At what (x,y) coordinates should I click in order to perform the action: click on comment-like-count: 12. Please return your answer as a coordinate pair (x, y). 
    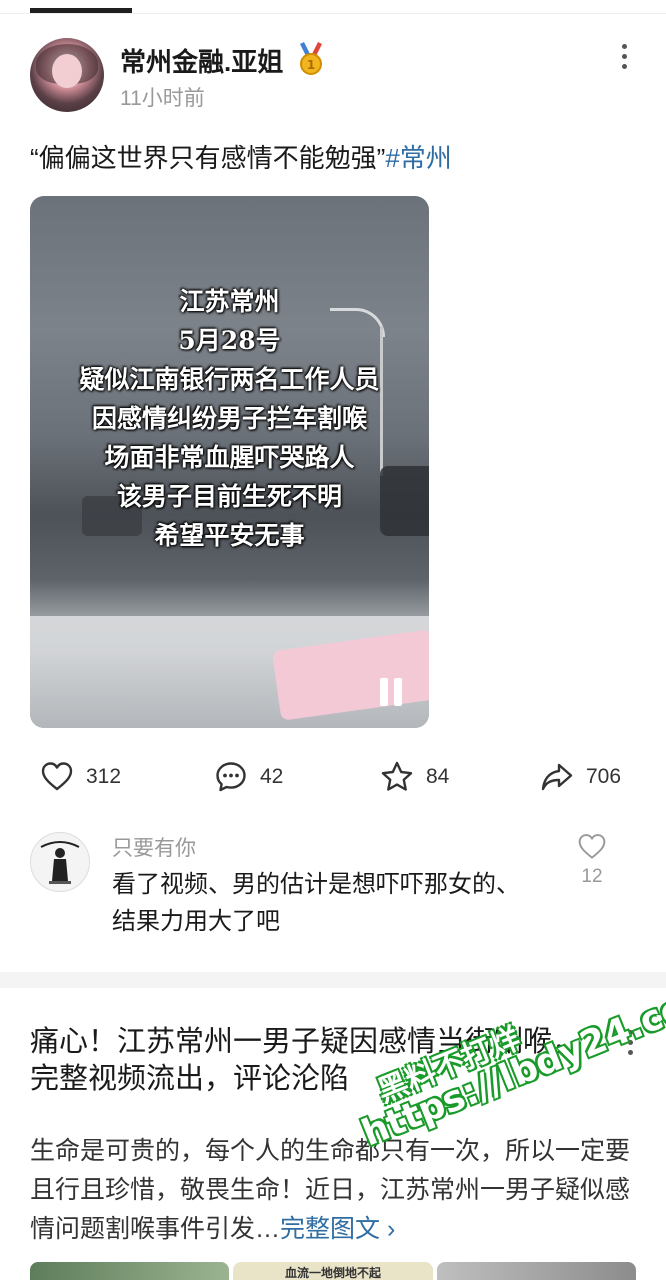
    Looking at the image, I should click on (592, 876).